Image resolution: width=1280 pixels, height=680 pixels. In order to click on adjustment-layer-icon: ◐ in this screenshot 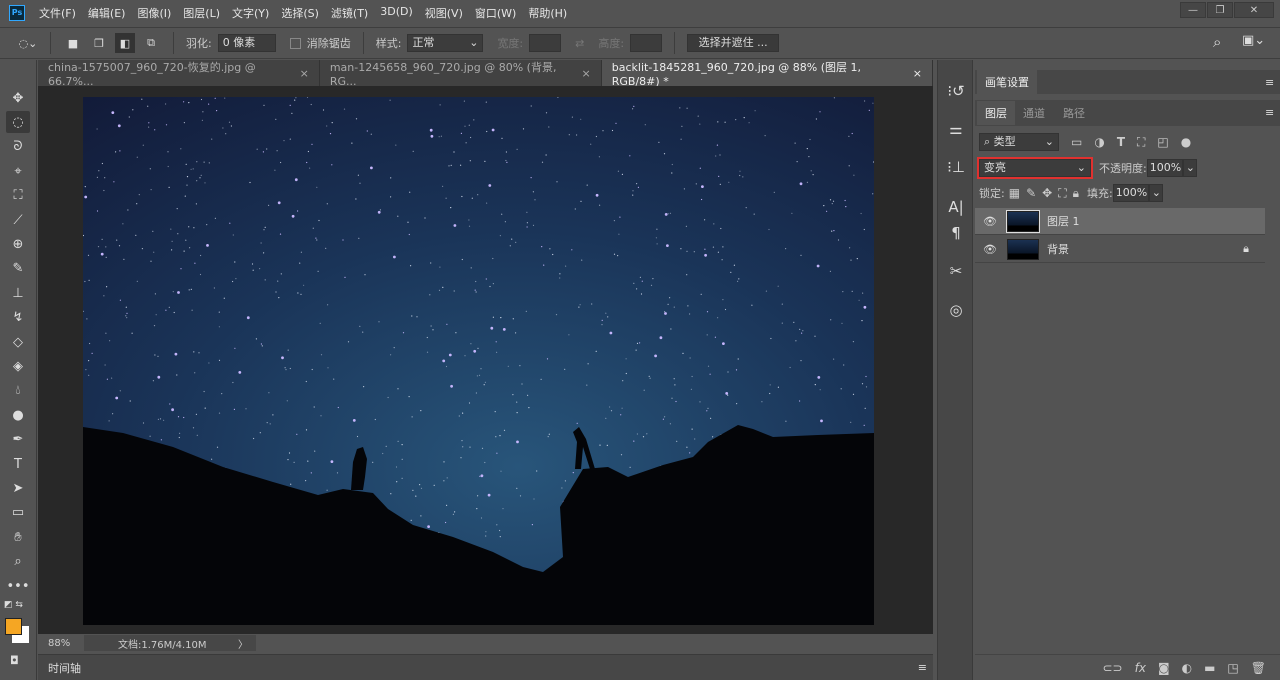, I will do `click(1187, 668)`.